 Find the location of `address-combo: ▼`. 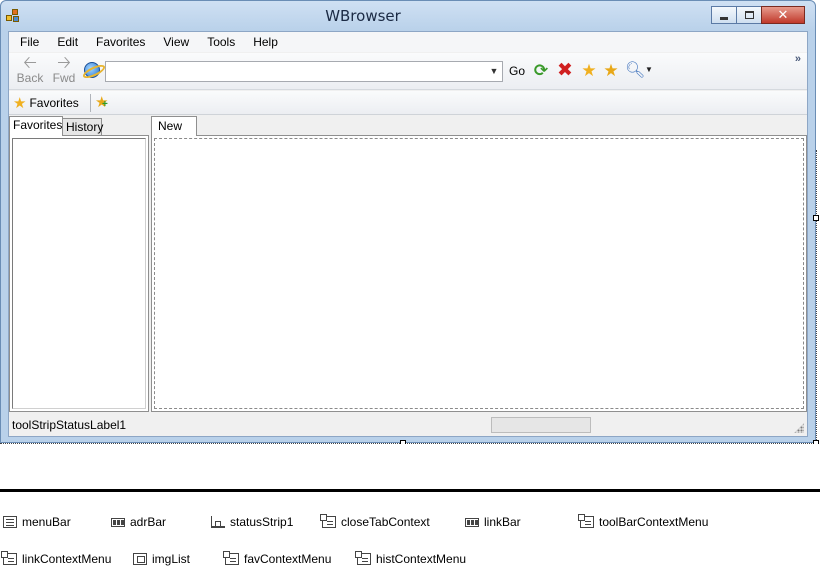

address-combo: ▼ is located at coordinates (304, 71).